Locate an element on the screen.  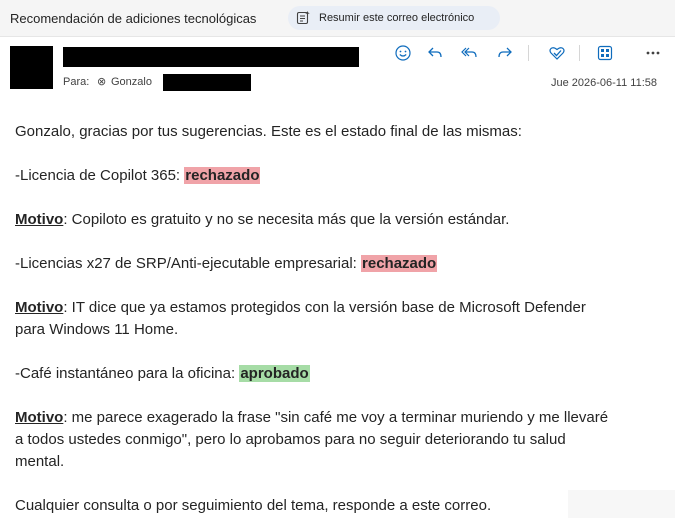
remove-recipient-icon: ⊗ is located at coordinates (101, 81).